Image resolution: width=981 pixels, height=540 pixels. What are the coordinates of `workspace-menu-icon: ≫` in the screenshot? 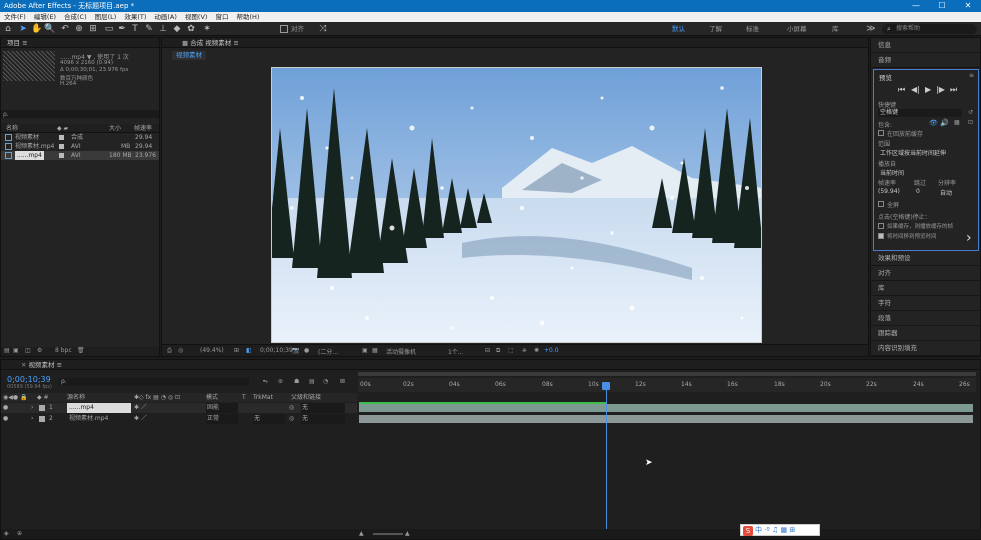 It's located at (871, 29).